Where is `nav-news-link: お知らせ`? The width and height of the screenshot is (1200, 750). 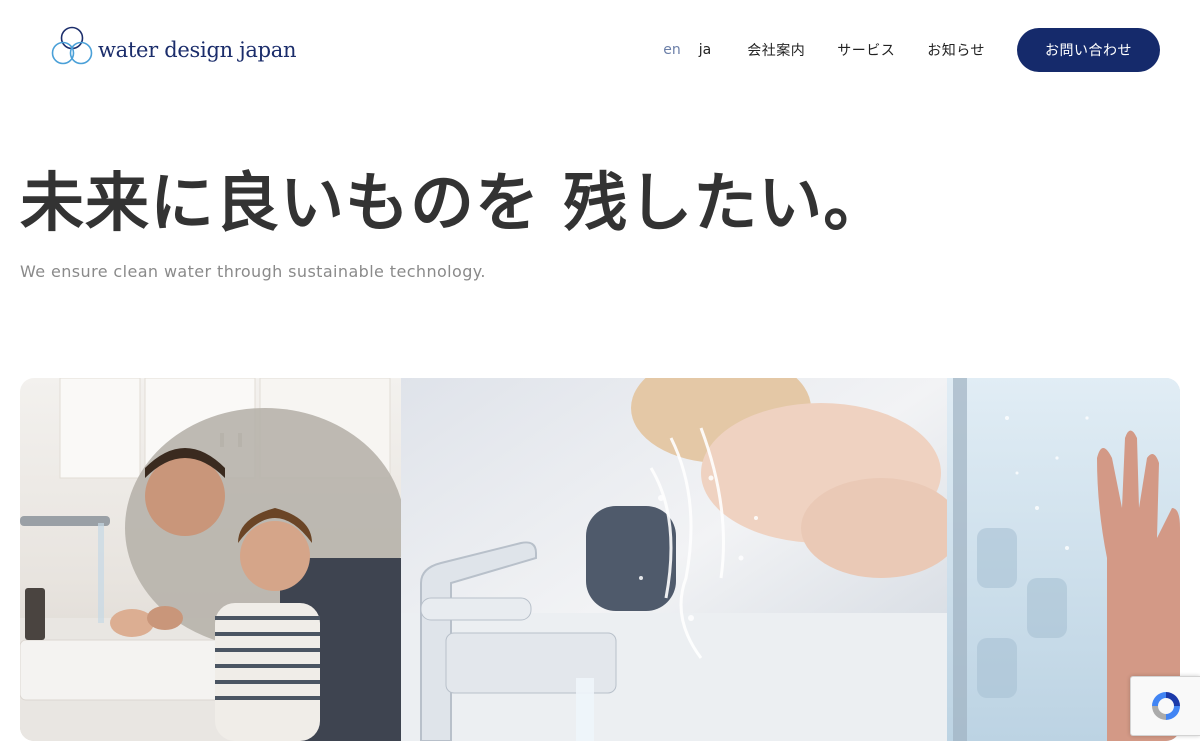 nav-news-link: お知らせ is located at coordinates (956, 50).